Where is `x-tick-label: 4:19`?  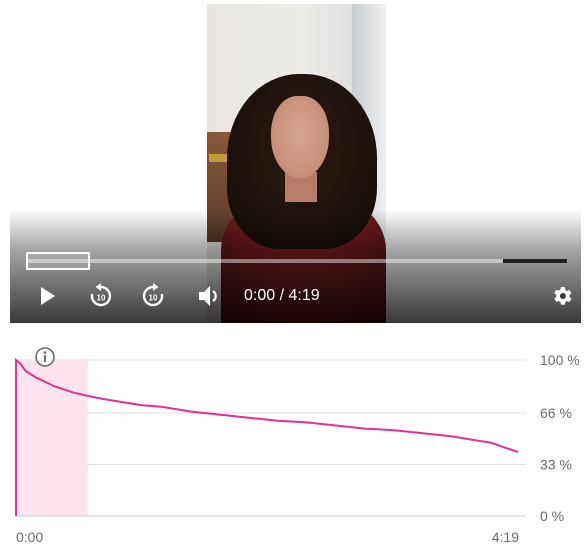
x-tick-label: 4:19 is located at coordinates (505, 537).